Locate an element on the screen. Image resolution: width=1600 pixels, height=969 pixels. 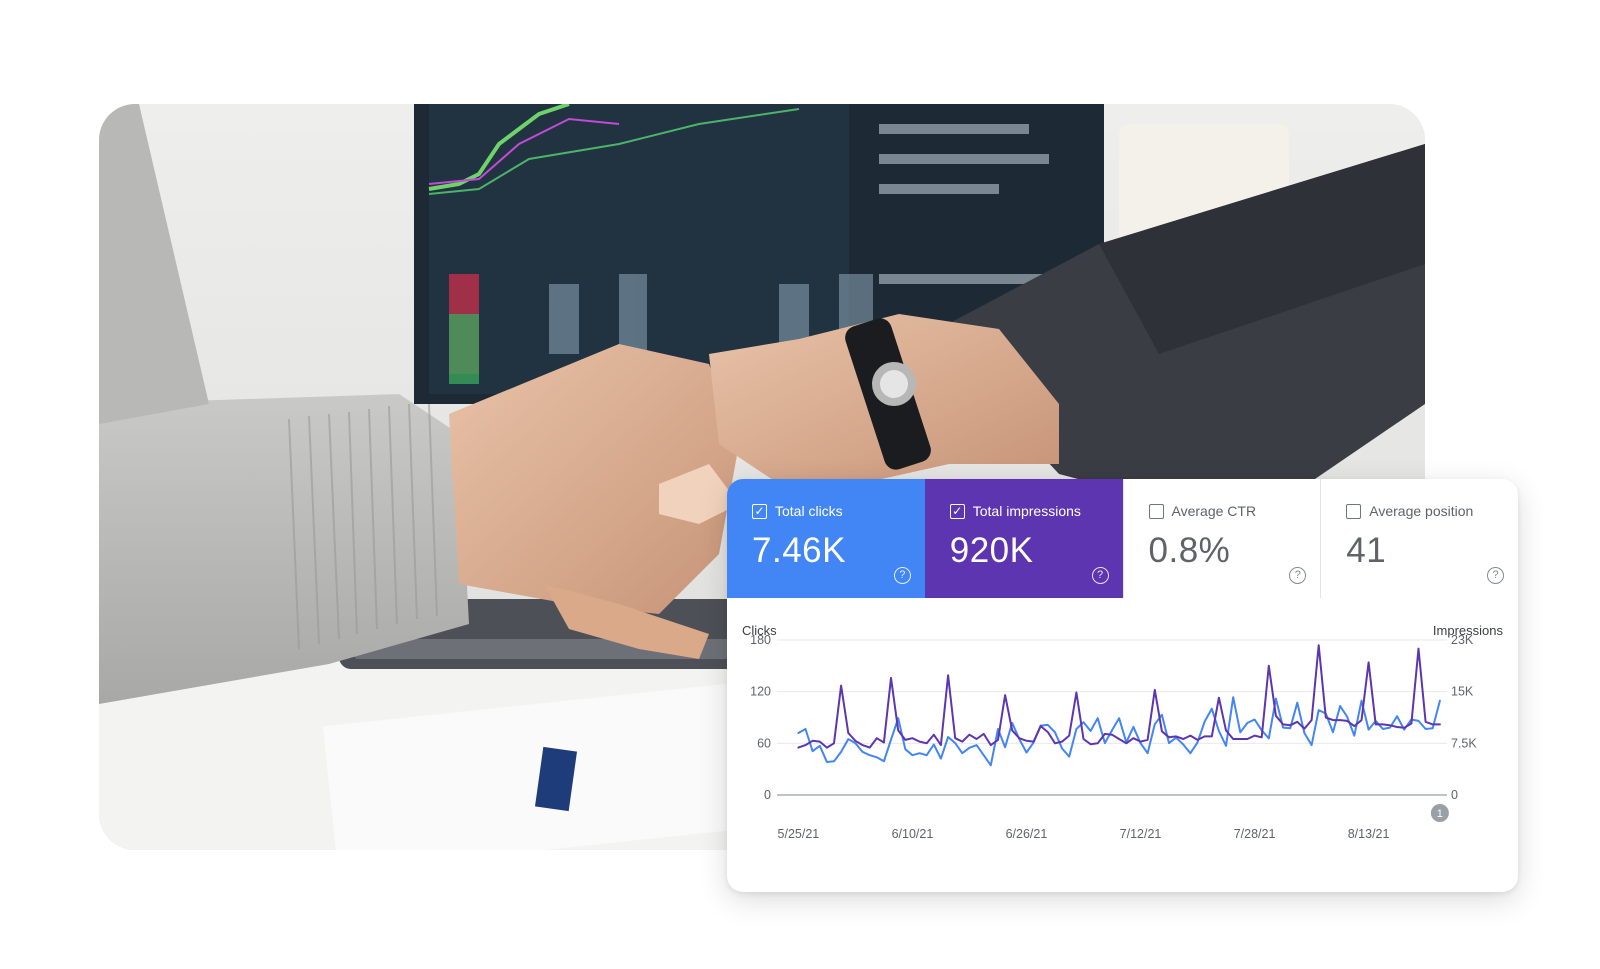
annotation-label: 1 is located at coordinates (1440, 814).